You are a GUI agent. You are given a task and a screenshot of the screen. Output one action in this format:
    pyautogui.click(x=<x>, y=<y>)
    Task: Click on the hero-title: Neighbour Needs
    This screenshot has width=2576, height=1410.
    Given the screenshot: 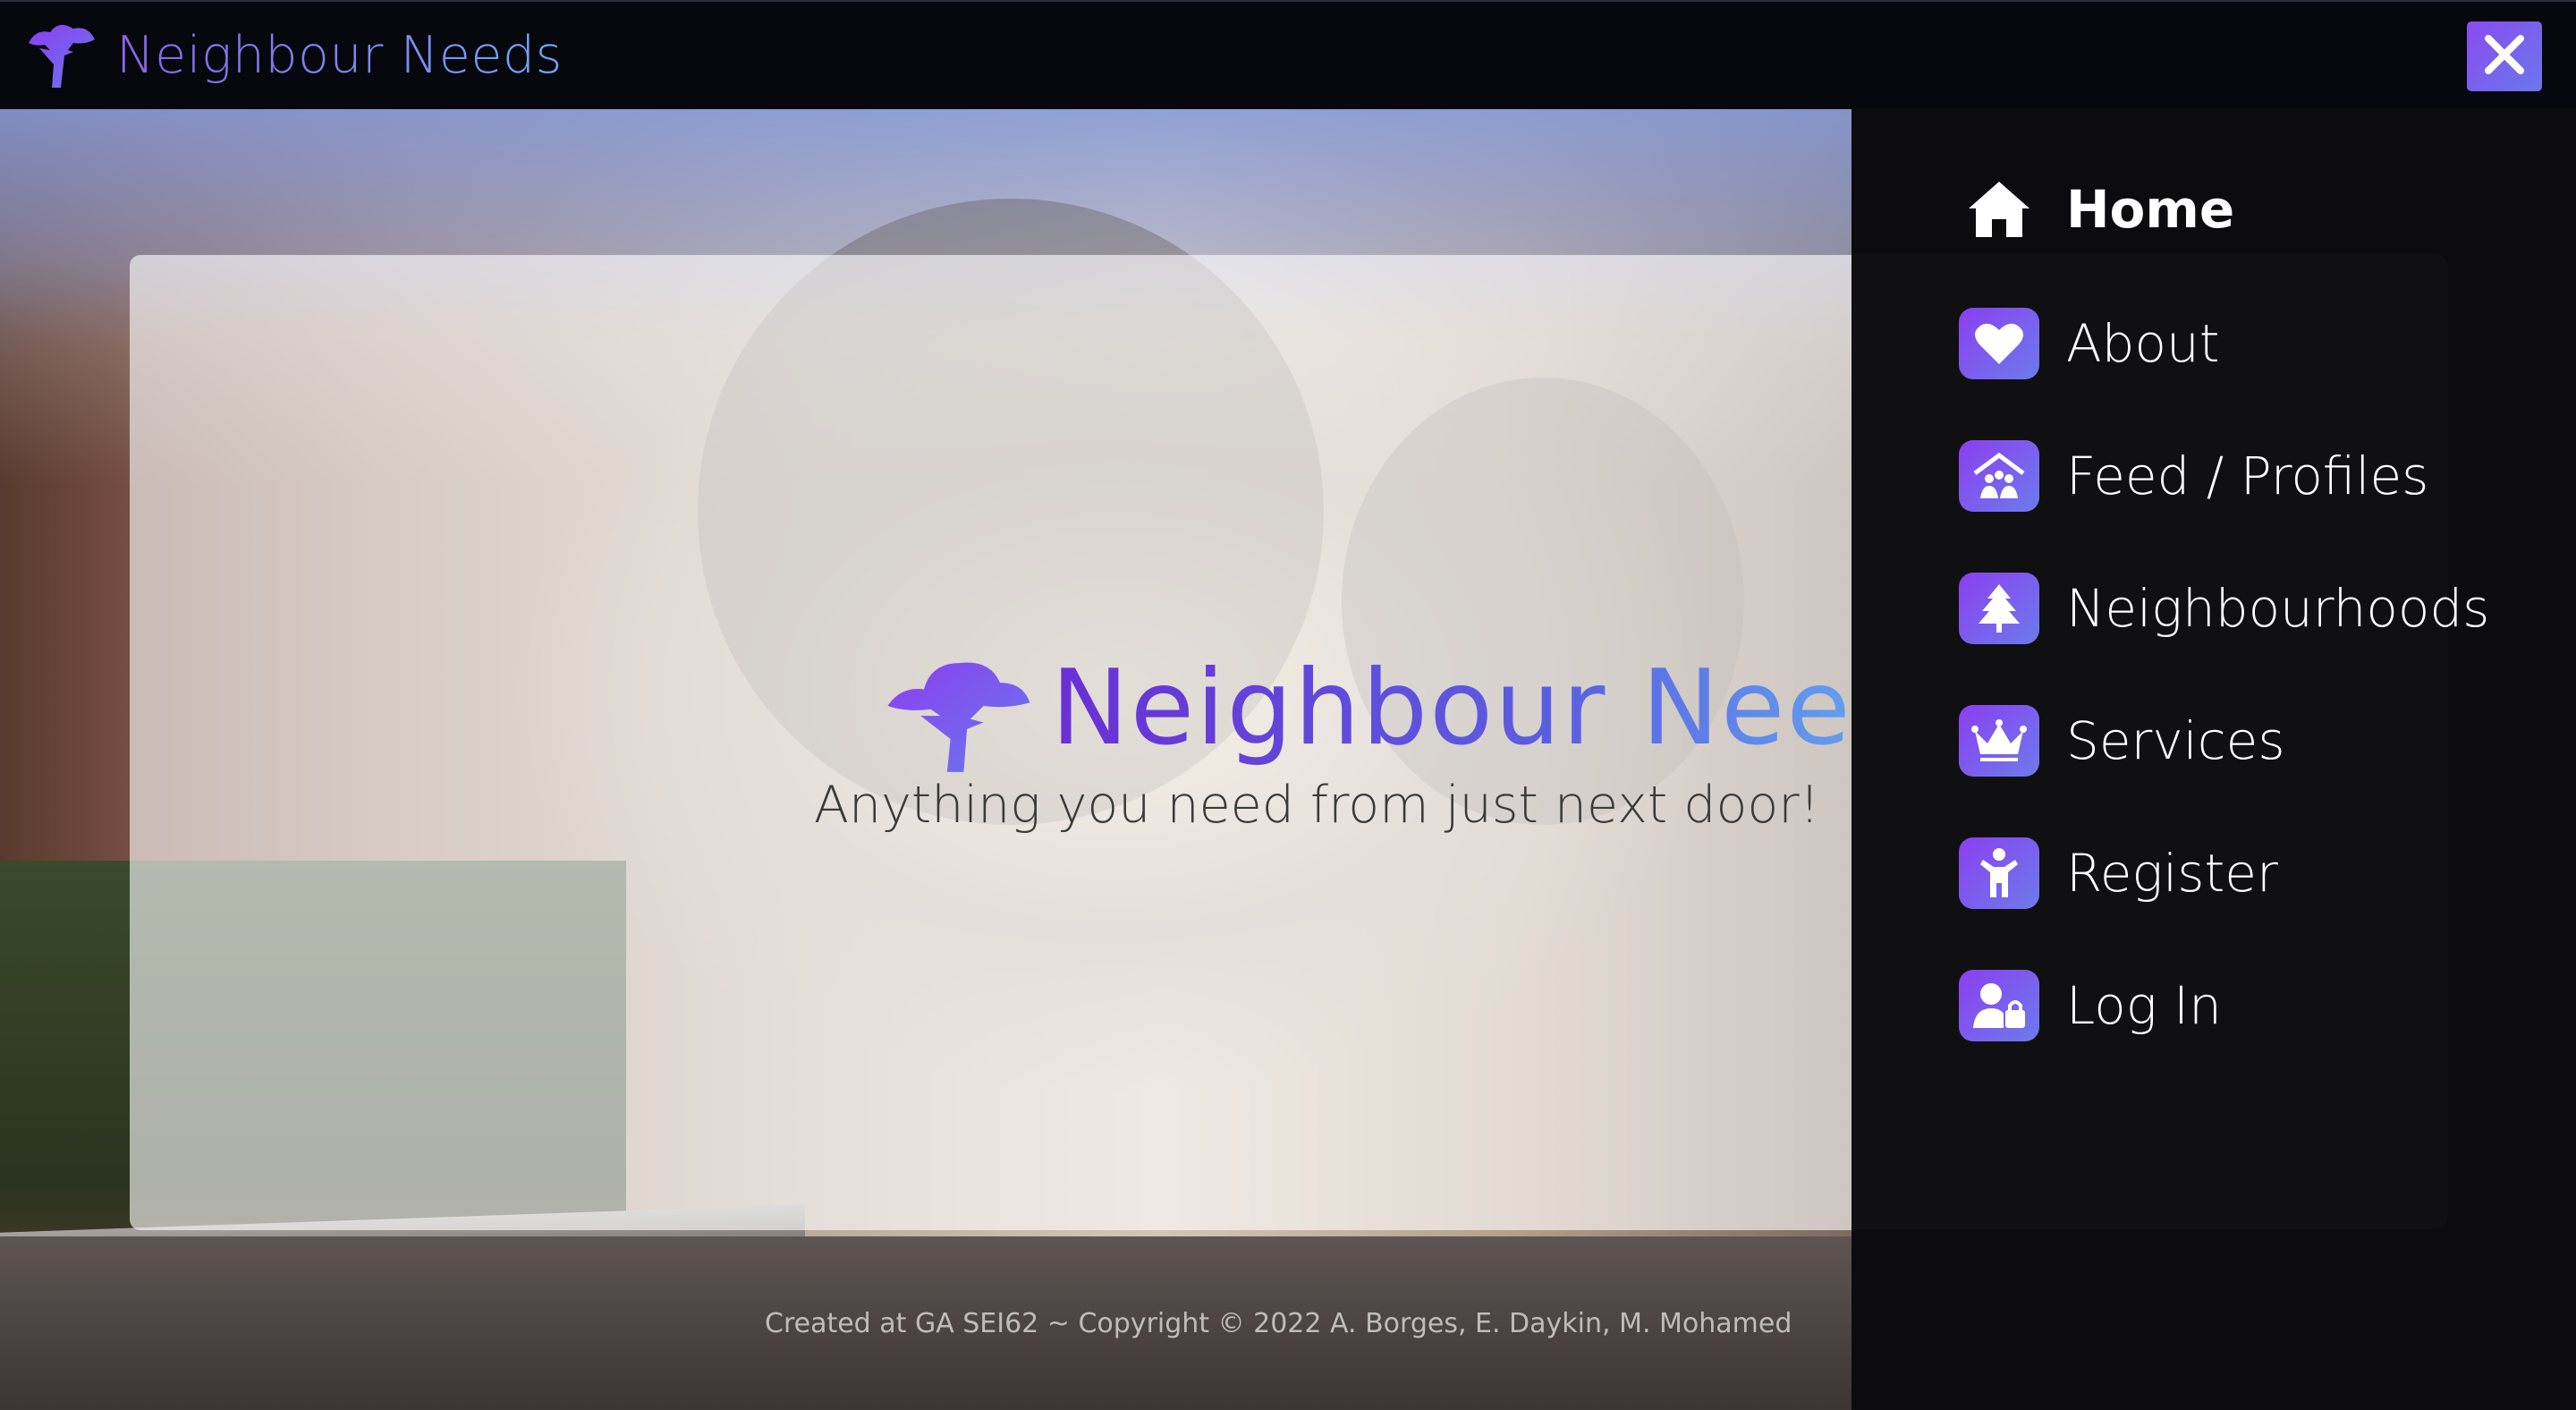 What is the action you would take?
    pyautogui.click(x=1428, y=708)
    